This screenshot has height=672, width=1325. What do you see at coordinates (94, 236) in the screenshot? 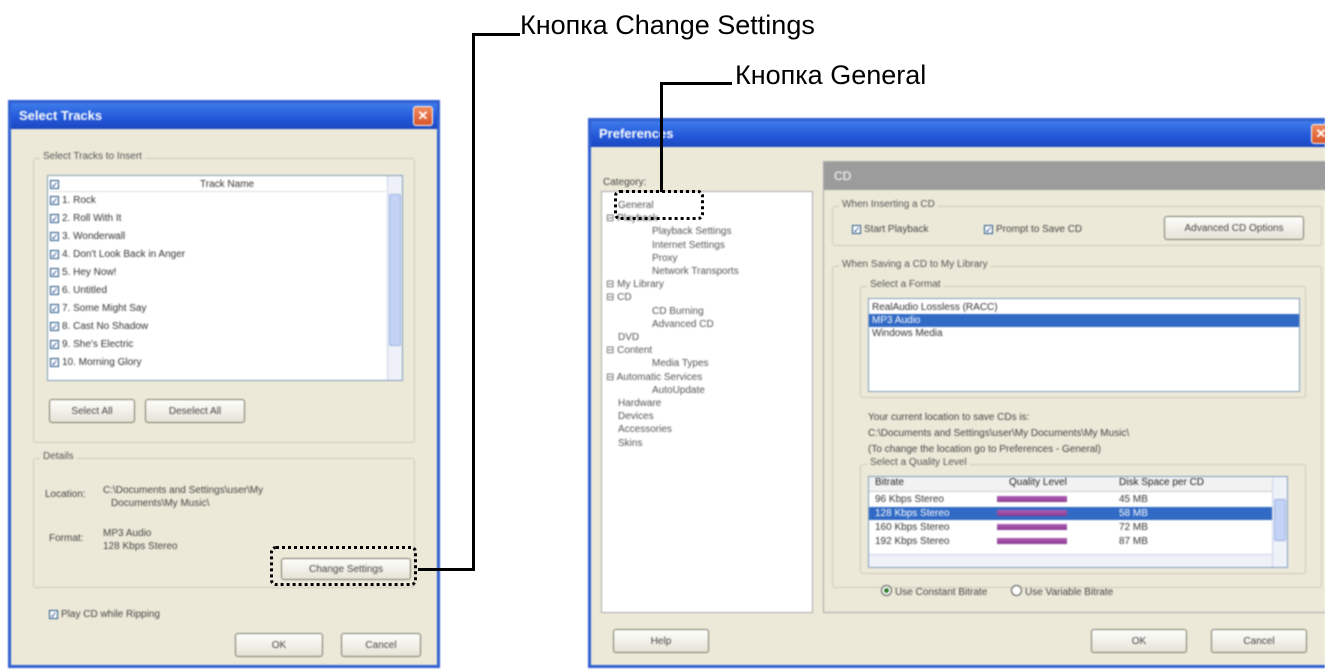
I see `track-name: 3. Wonderwall` at bounding box center [94, 236].